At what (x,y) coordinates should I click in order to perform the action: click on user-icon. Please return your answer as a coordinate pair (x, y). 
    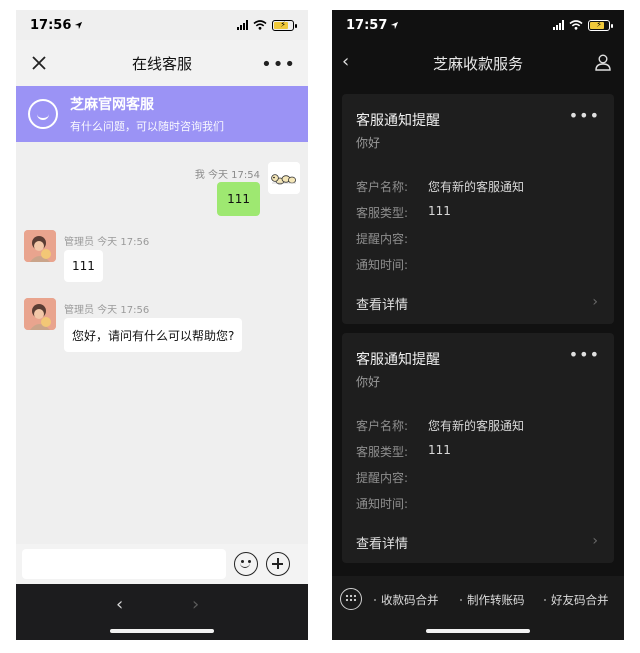
    Looking at the image, I should click on (603, 62).